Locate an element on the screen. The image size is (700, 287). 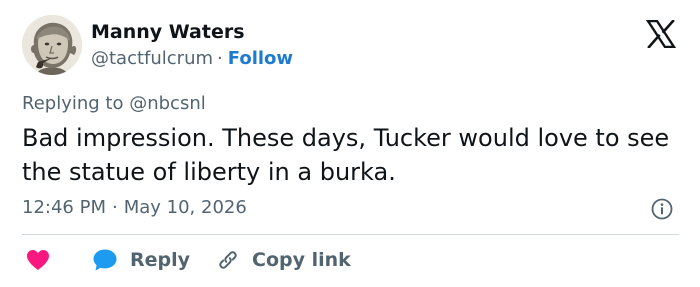
like-button is located at coordinates (38, 260).